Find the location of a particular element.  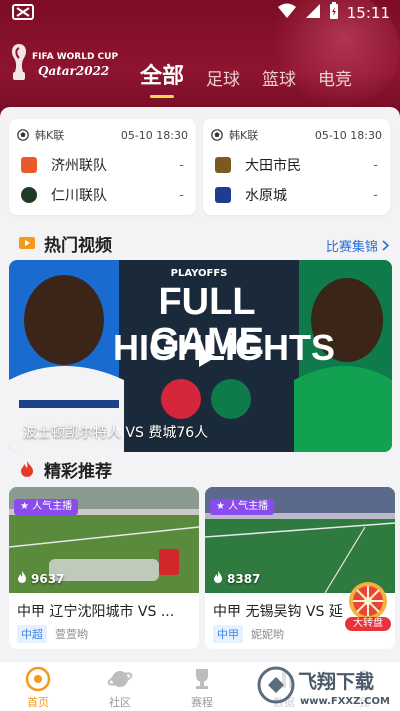

stream-meta: 中超 萱萱哟 is located at coordinates (52, 634).